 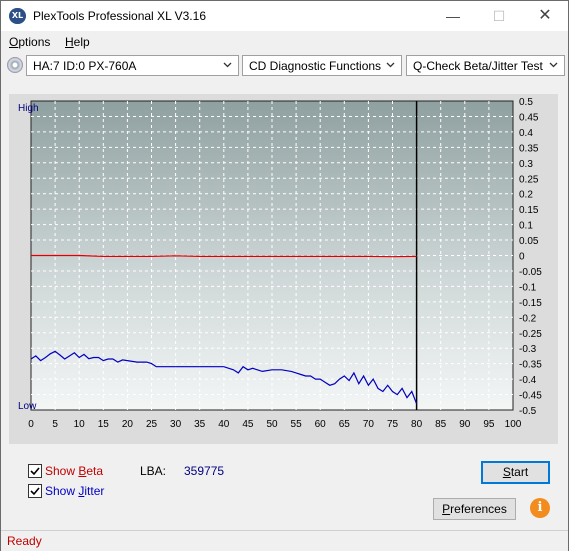 I want to click on info-icon: i, so click(x=540, y=508).